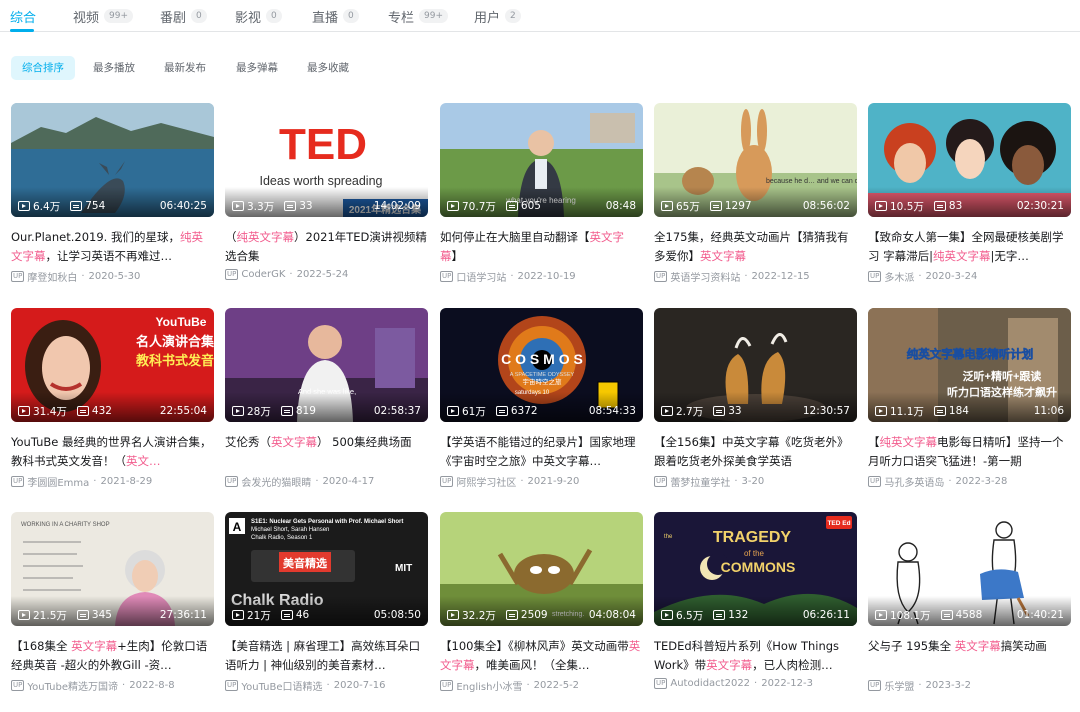 The height and width of the screenshot is (712, 1080). What do you see at coordinates (112, 365) in the screenshot?
I see `video-thumbnail: YouTuBe 名人演讲合集 教科书式发音 31.4万 432 22:55:04` at bounding box center [112, 365].